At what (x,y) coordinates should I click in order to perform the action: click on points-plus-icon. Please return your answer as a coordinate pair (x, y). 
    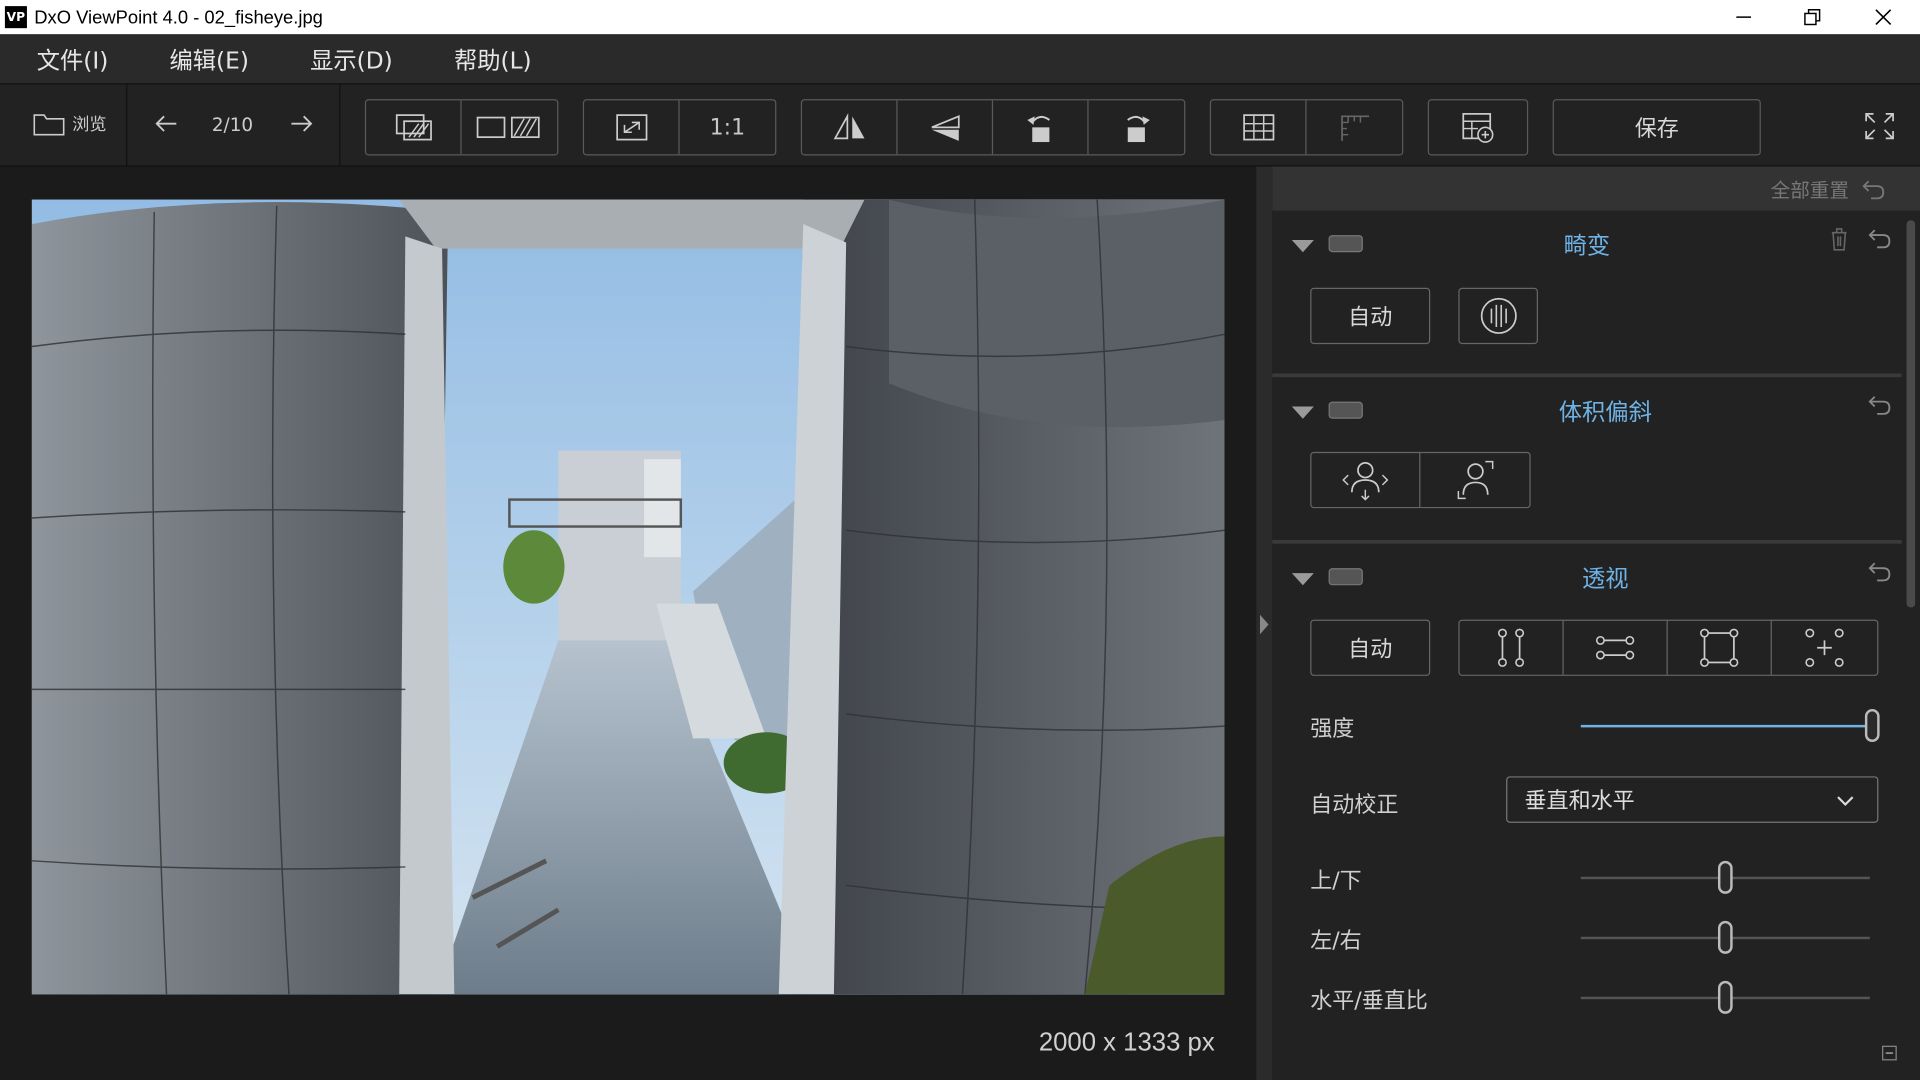
    Looking at the image, I should click on (1824, 647).